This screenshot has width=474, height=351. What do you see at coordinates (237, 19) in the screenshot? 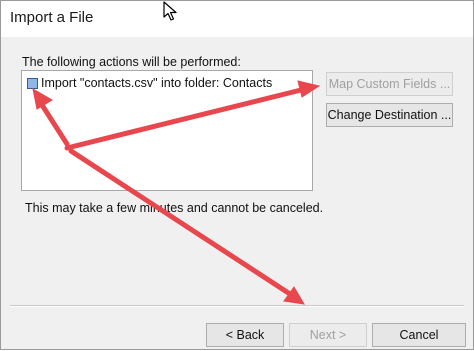
I see `title-bar: Import a File` at bounding box center [237, 19].